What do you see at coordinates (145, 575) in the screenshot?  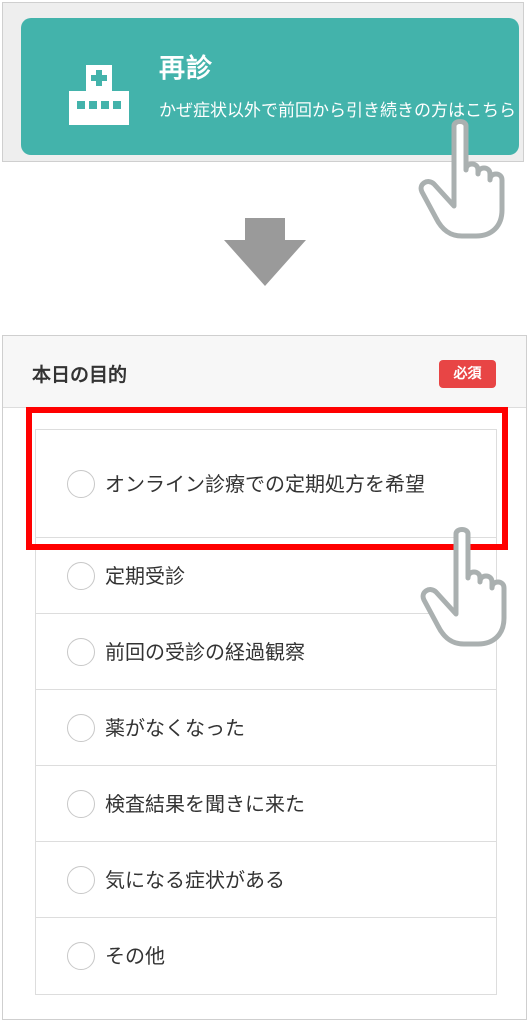 I see `option-label: 定期受診` at bounding box center [145, 575].